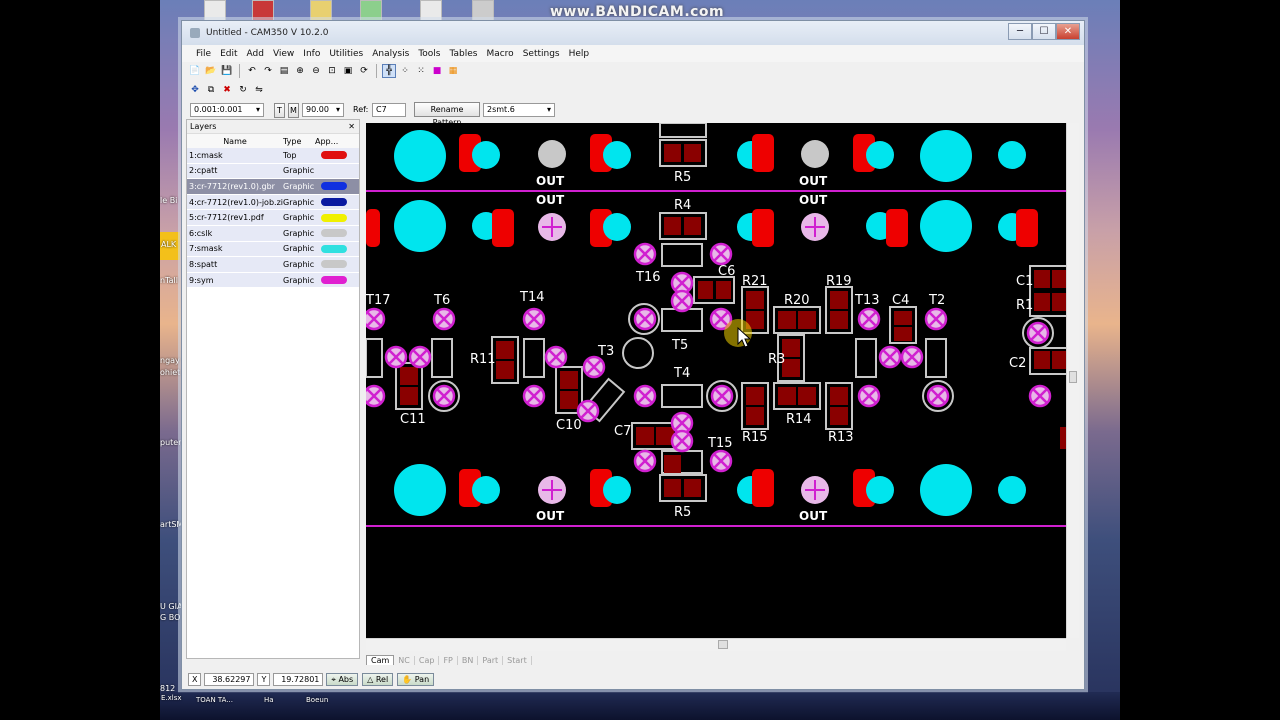 Image resolution: width=1280 pixels, height=720 pixels. What do you see at coordinates (579, 54) in the screenshot?
I see `menu-help: Help` at bounding box center [579, 54].